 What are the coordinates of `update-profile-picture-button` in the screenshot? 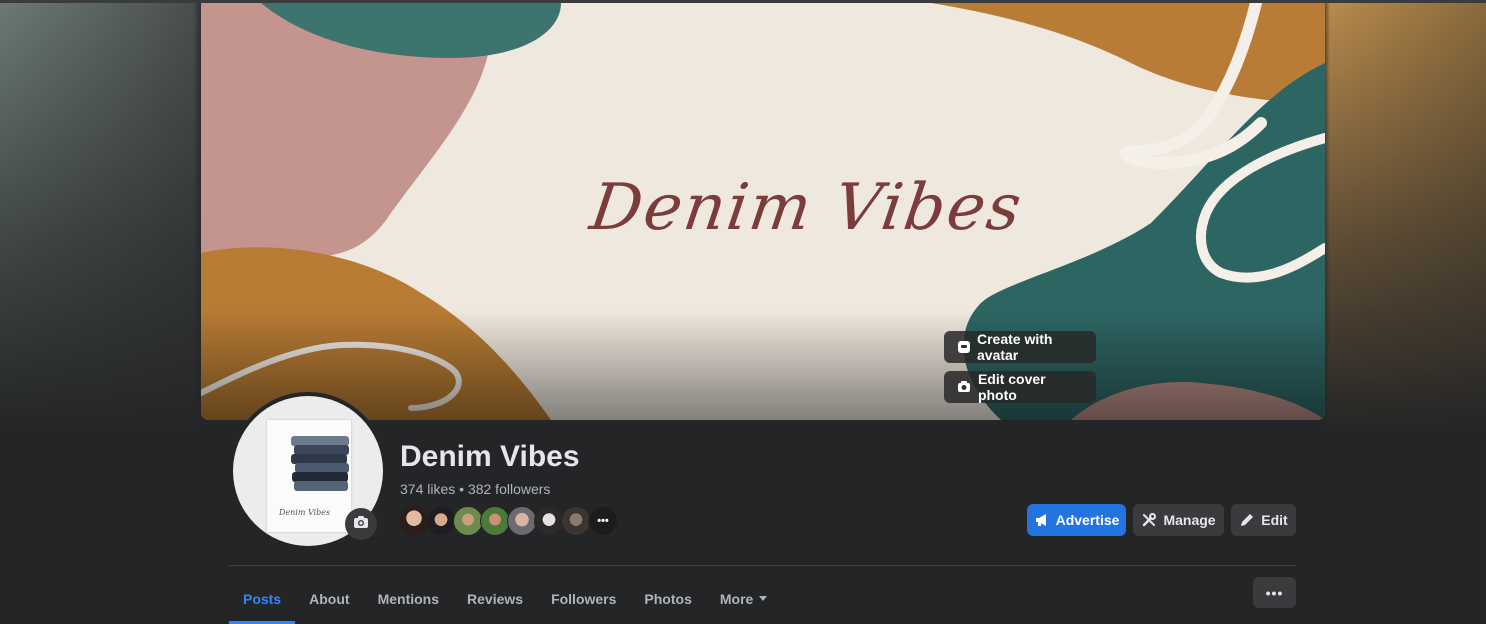 It's located at (361, 524).